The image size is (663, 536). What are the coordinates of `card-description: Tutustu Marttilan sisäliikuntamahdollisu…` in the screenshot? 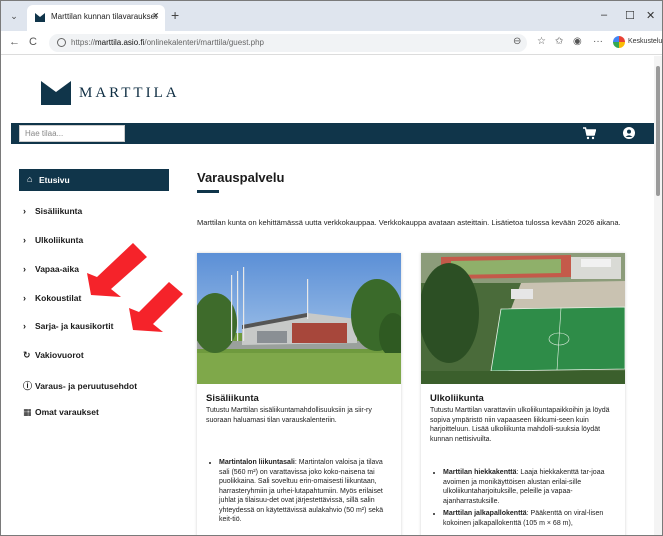 It's located at (289, 415).